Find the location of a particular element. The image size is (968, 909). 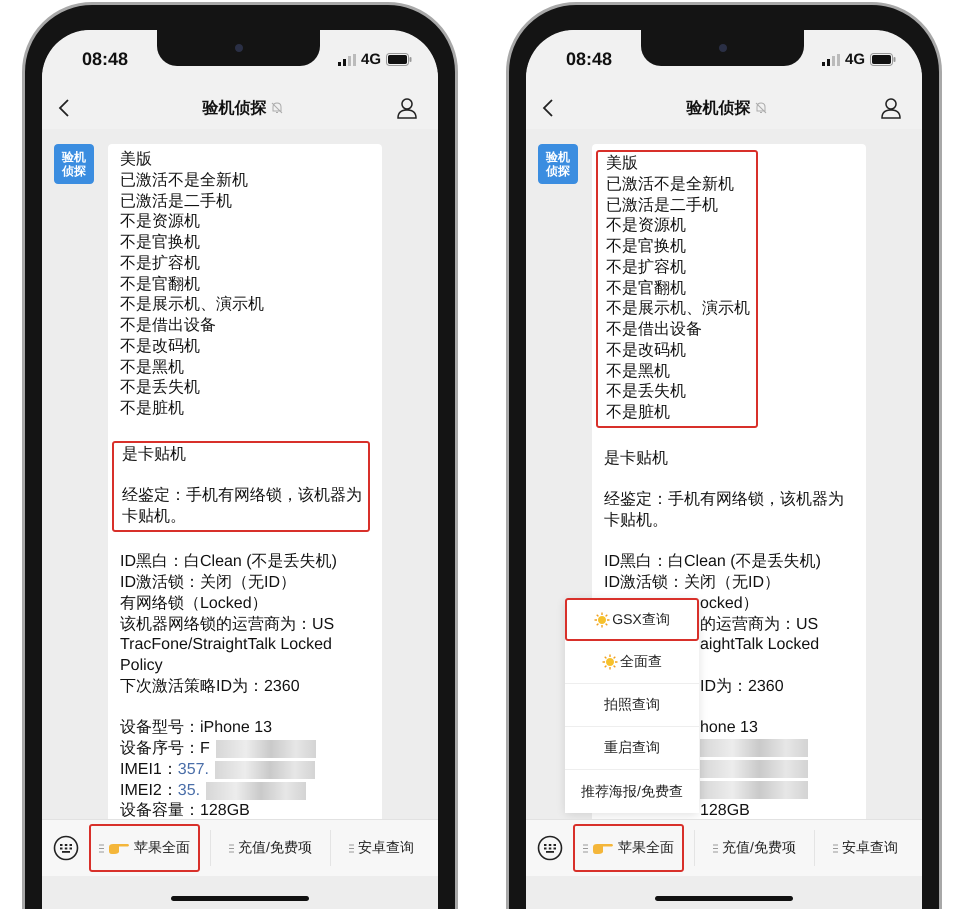

number-link: 35. is located at coordinates (189, 791).